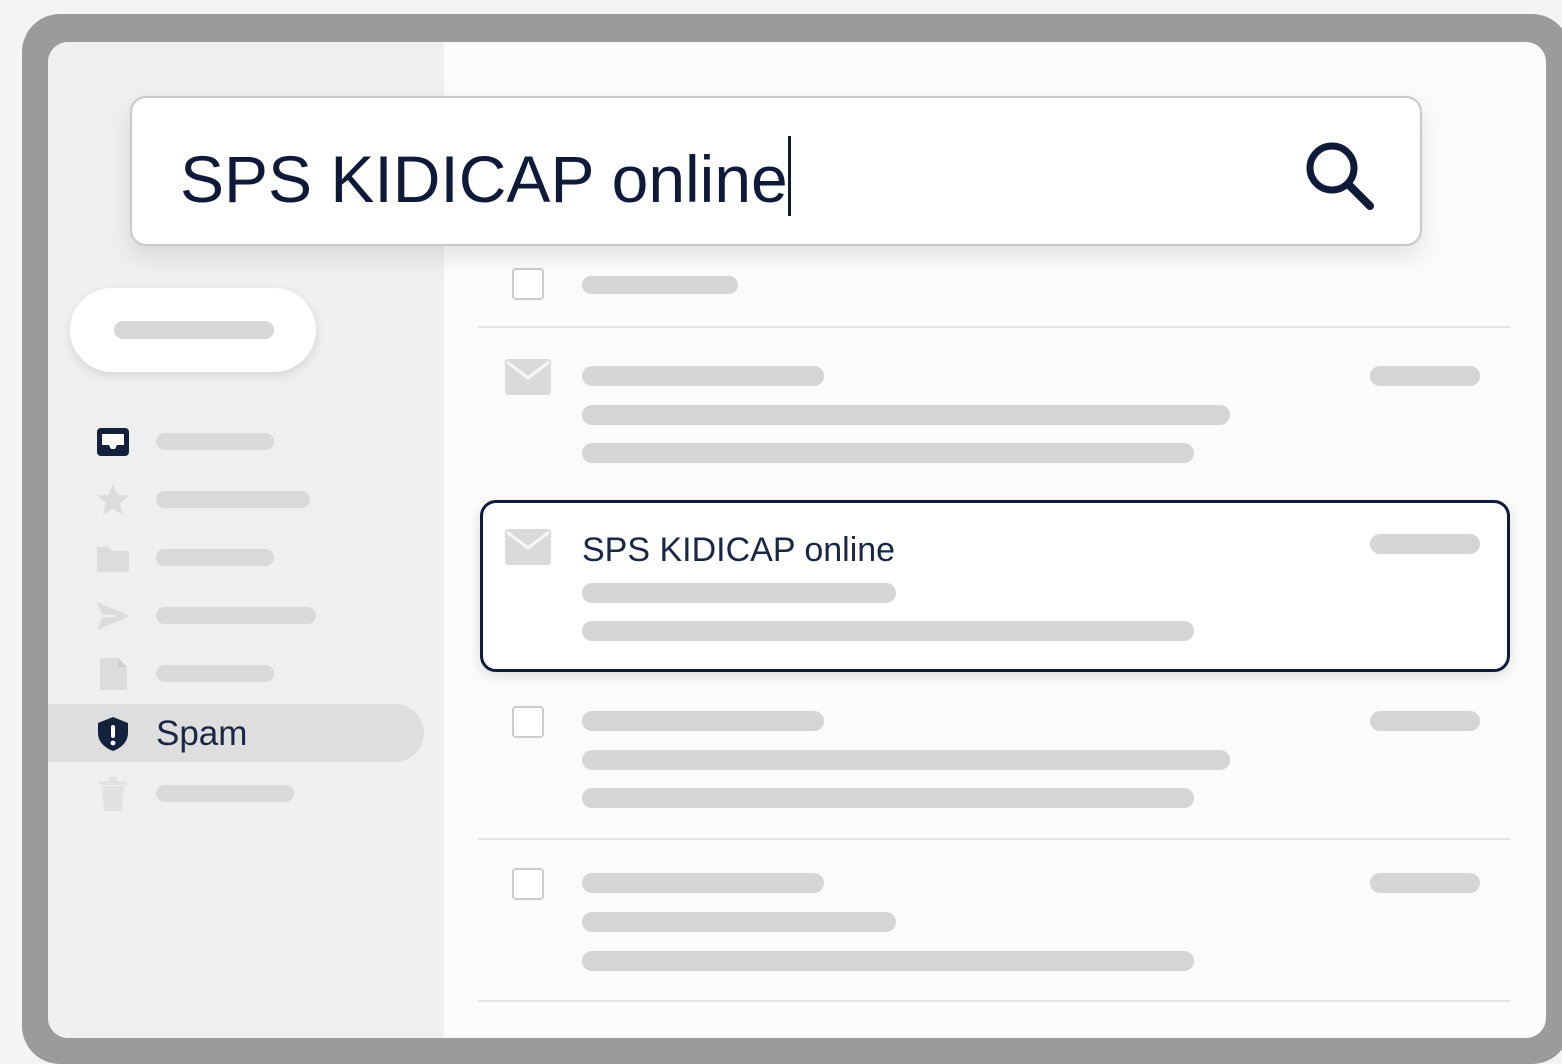 The image size is (1562, 1064). What do you see at coordinates (113, 794) in the screenshot?
I see `trash-icon` at bounding box center [113, 794].